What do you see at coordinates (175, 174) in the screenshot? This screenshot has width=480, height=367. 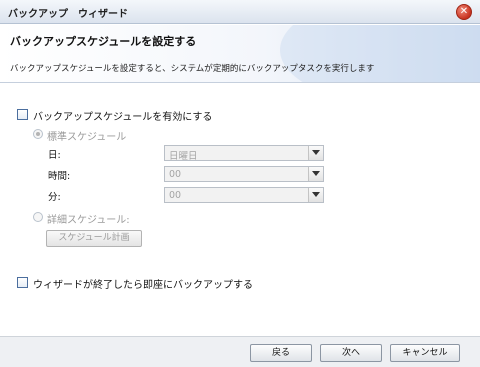 I see `hour-select-value: 00` at bounding box center [175, 174].